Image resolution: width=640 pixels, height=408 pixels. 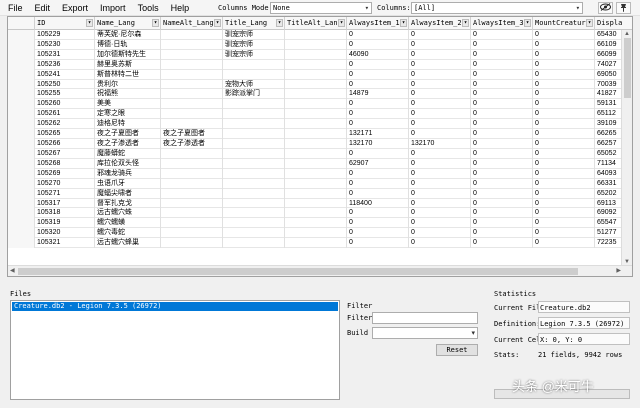 I want to click on vertical-scrollbar: ▲ ▼, so click(x=626, y=148).